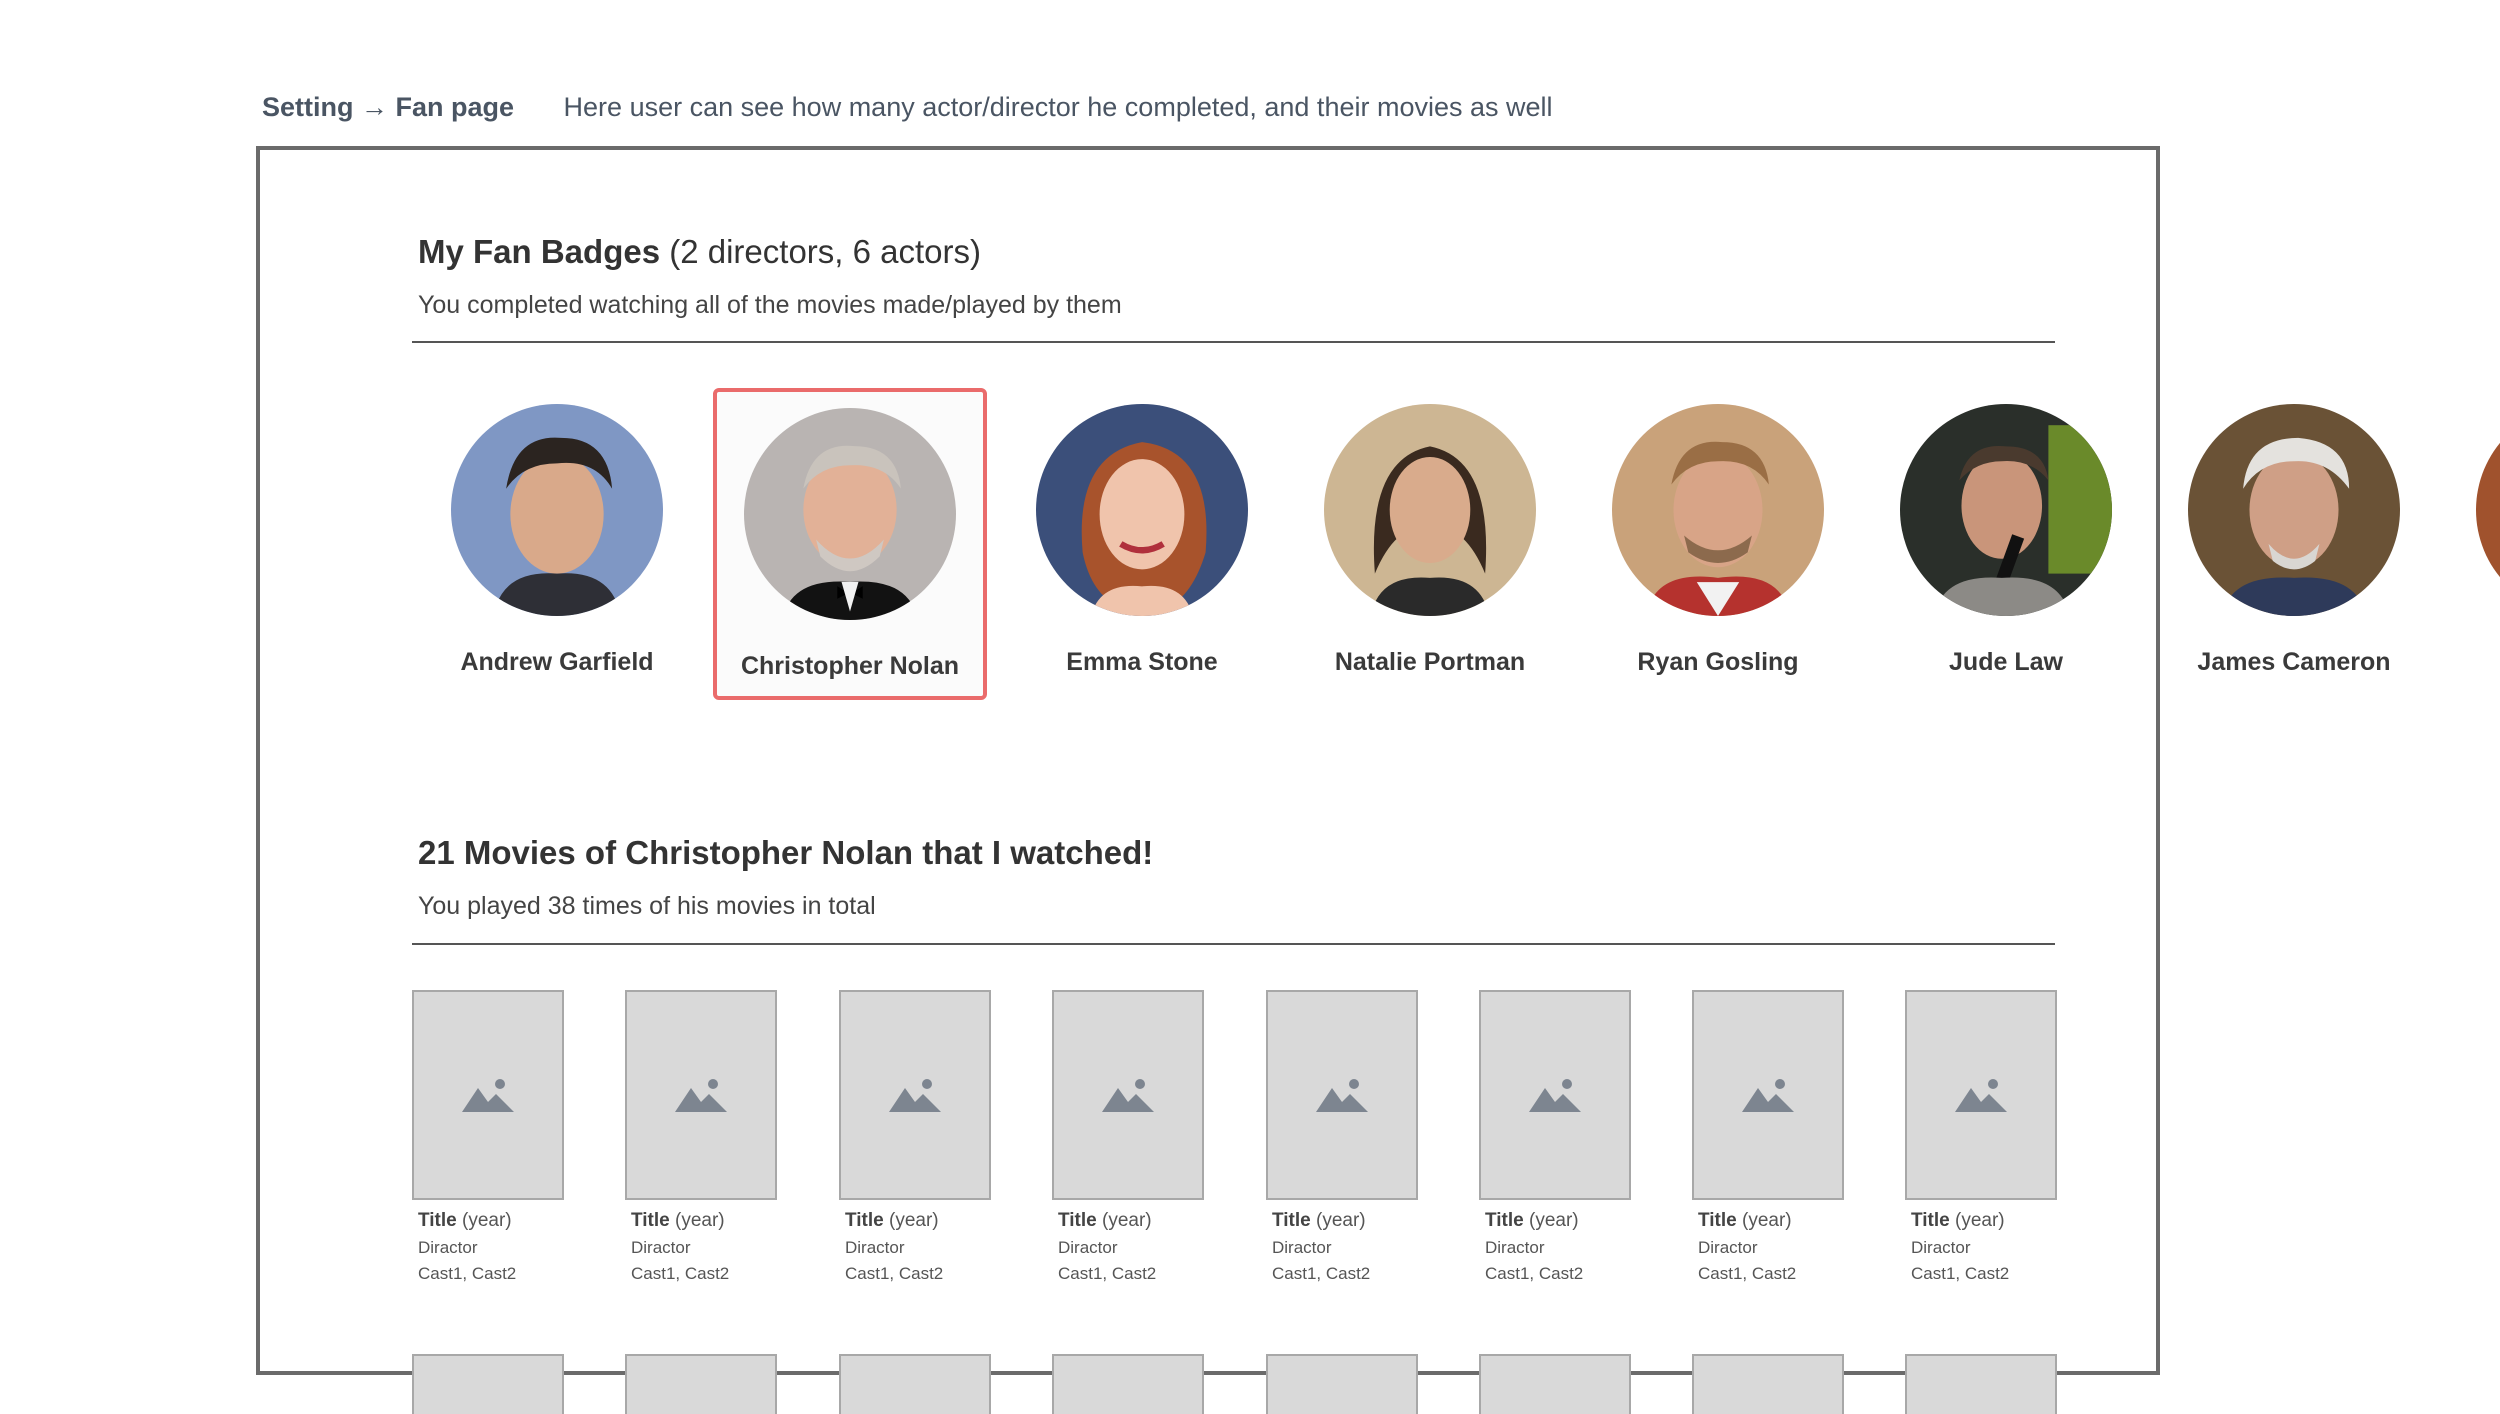 The height and width of the screenshot is (1414, 2500). What do you see at coordinates (1233, 944) in the screenshot?
I see `movies-divider` at bounding box center [1233, 944].